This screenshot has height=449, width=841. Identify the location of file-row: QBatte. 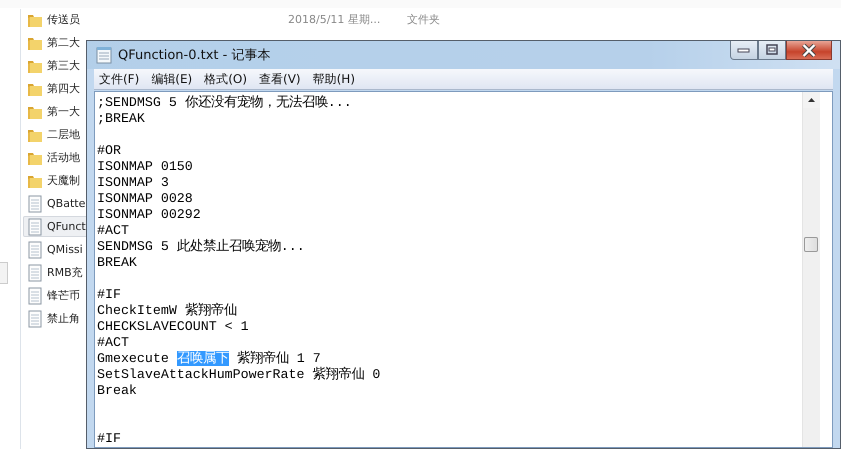
(55, 203).